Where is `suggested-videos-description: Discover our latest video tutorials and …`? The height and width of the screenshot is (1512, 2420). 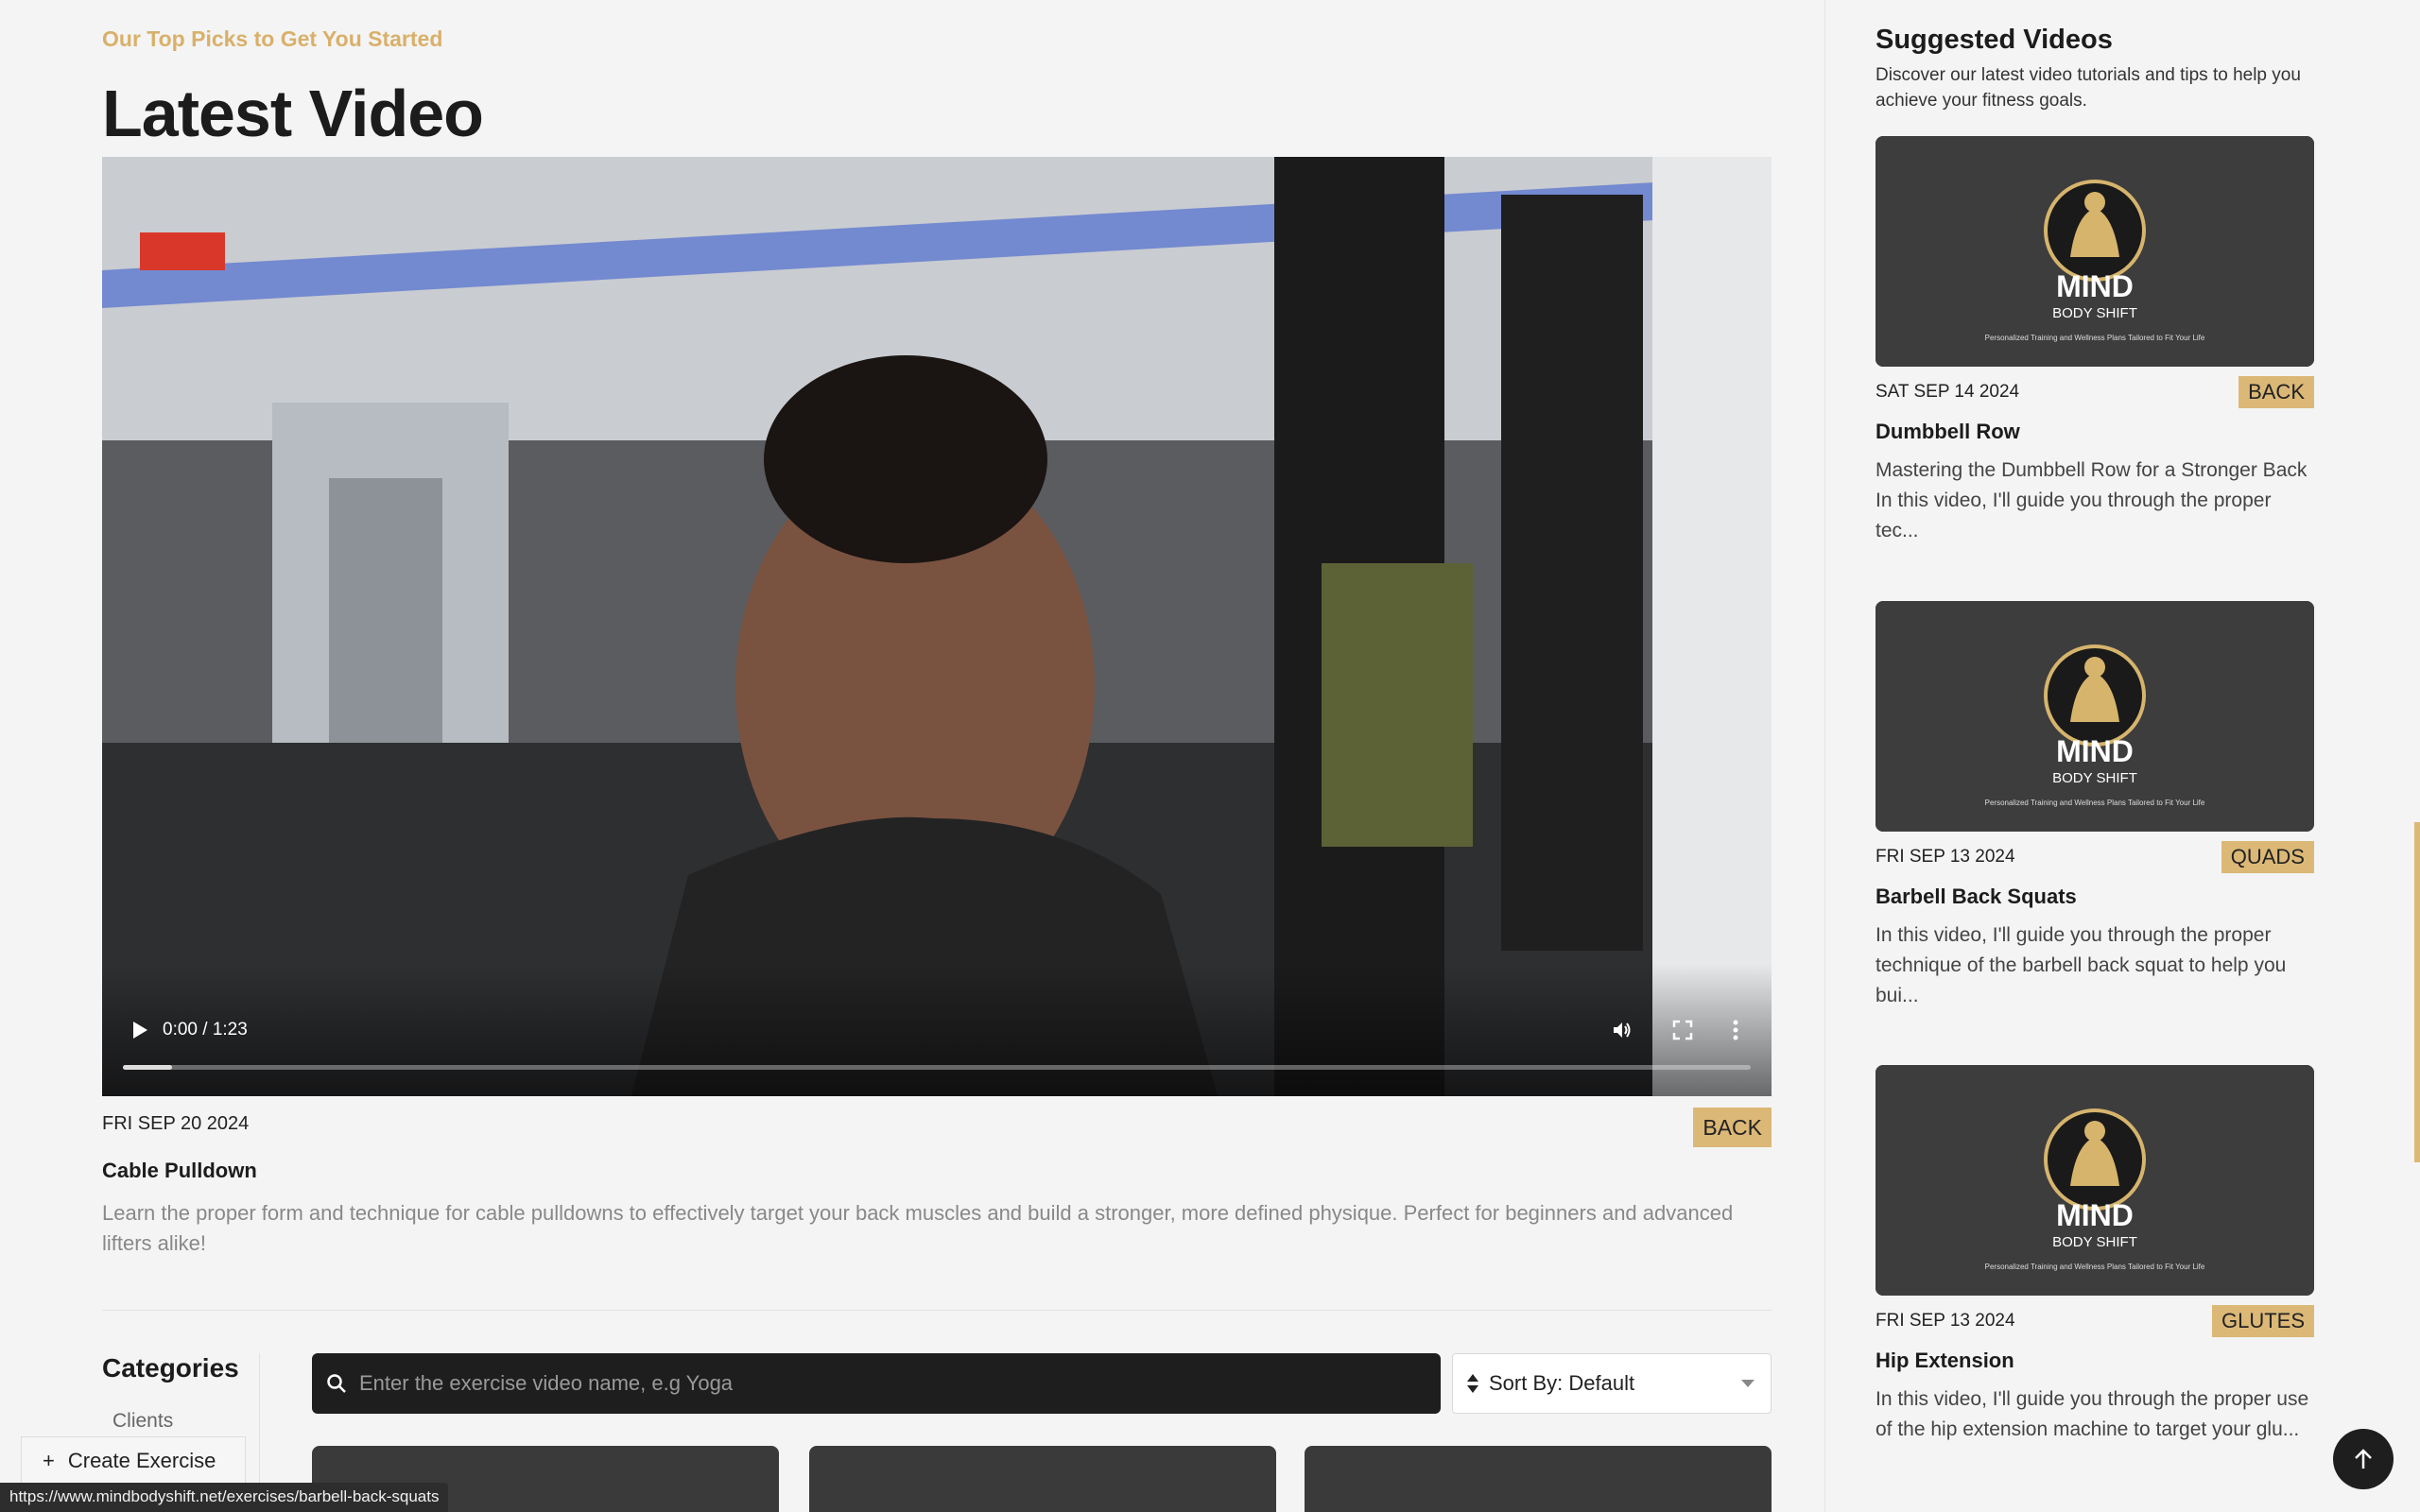 suggested-videos-description: Discover our latest video tutorials and … is located at coordinates (2089, 88).